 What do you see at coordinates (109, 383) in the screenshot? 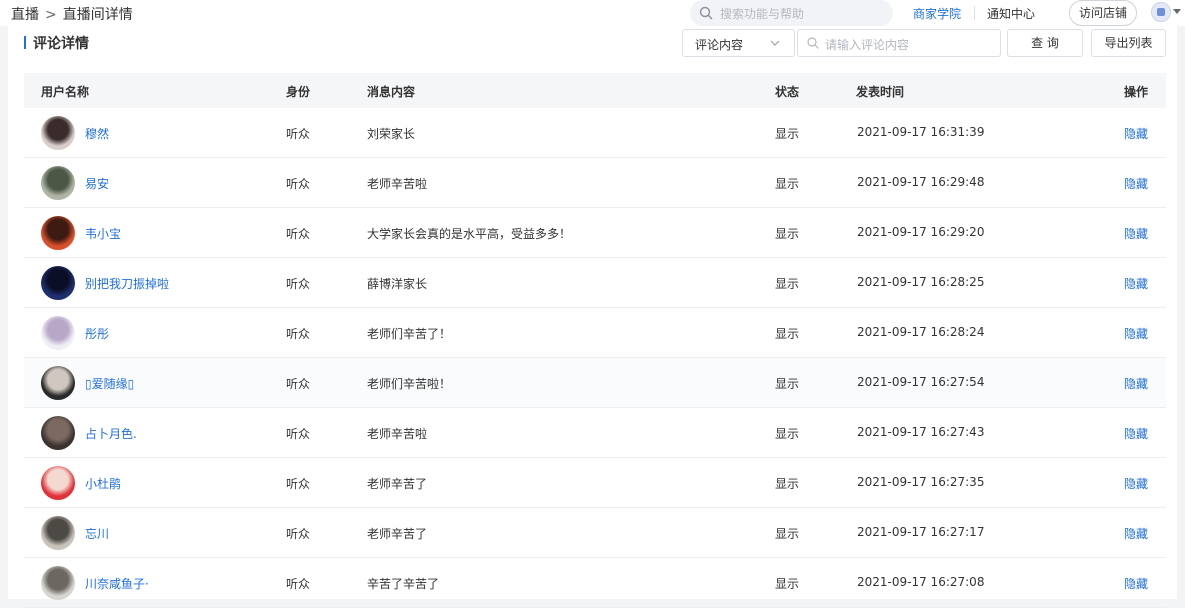
I see `user-name-link: ▯爱随缘▯` at bounding box center [109, 383].